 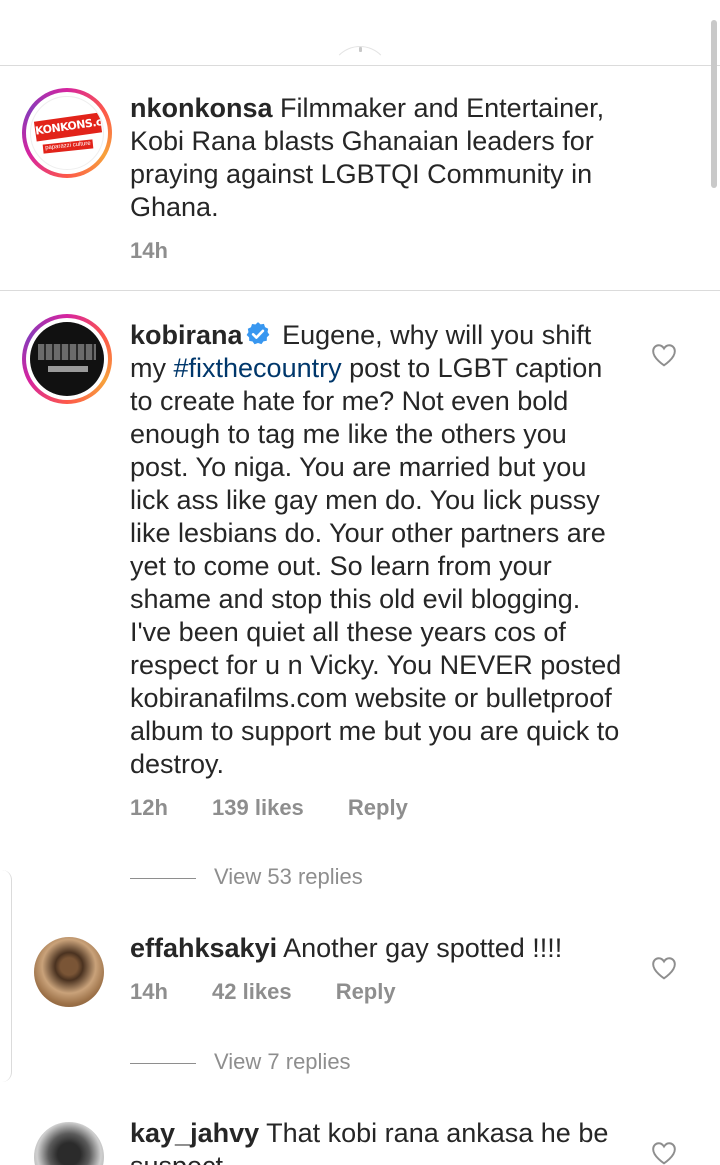 I want to click on comment-time: 12h, so click(x=149, y=807).